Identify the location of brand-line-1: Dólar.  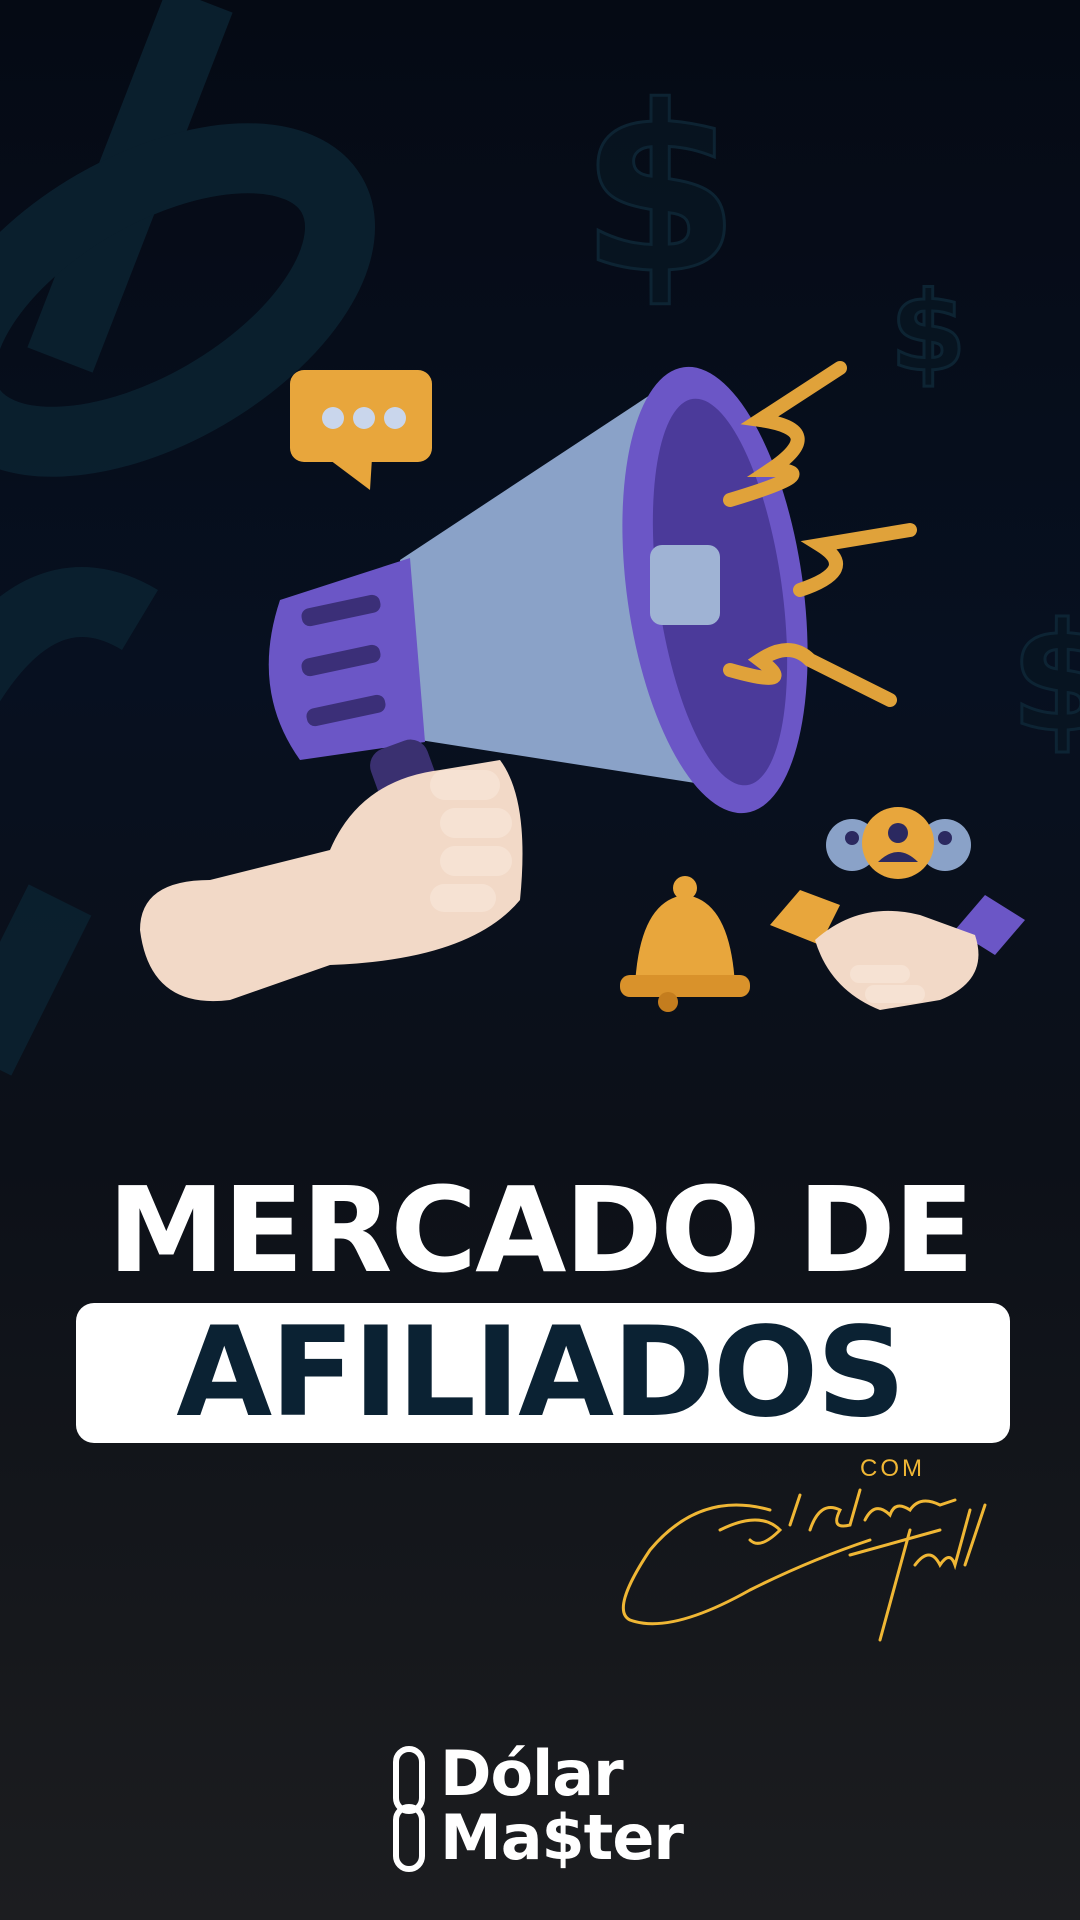
(532, 1773).